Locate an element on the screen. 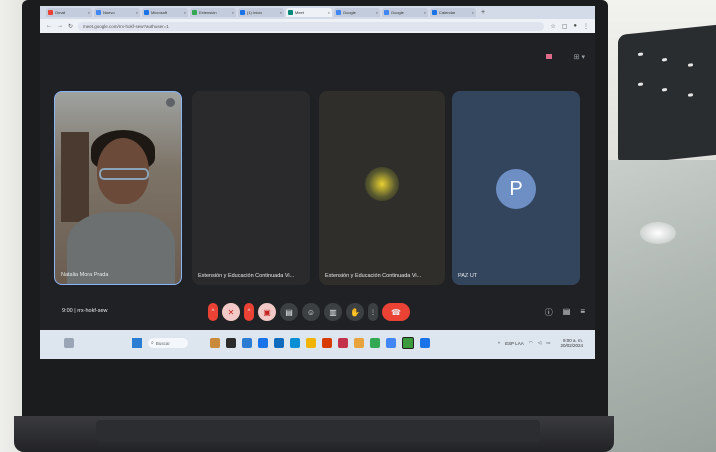 This screenshot has width=716, height=452. participant-name: Natalia Mora Prada is located at coordinates (85, 275).